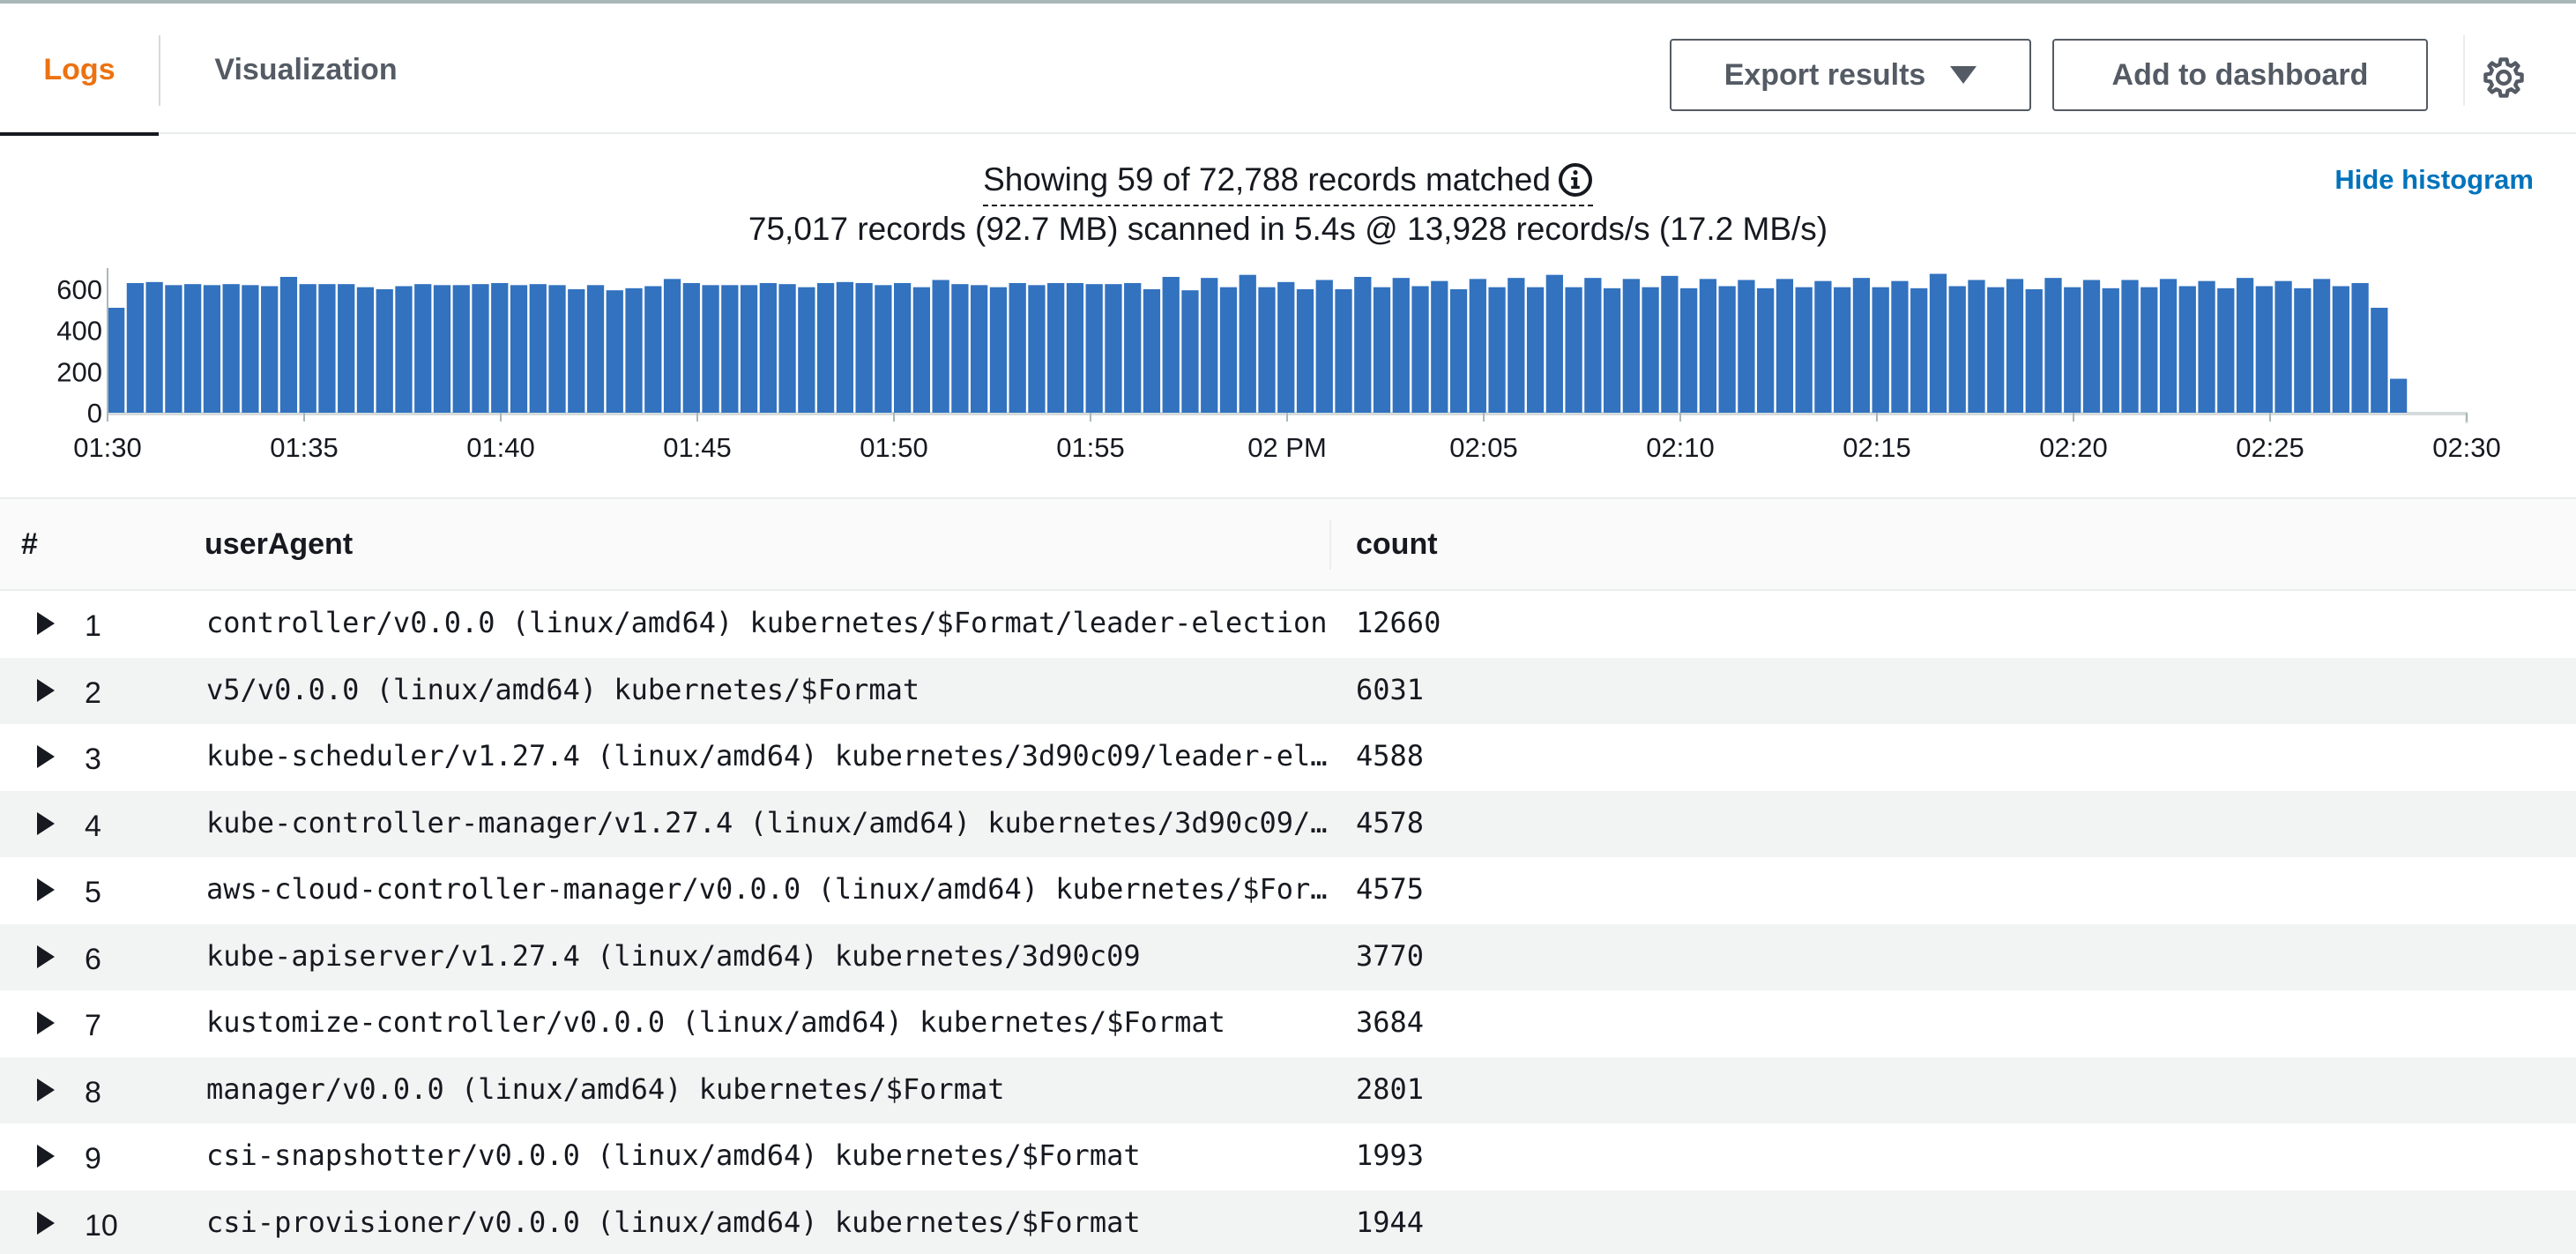 This screenshot has width=2576, height=1254. Describe the element at coordinates (279, 544) in the screenshot. I see `column-header-useragent: userAgent` at that location.